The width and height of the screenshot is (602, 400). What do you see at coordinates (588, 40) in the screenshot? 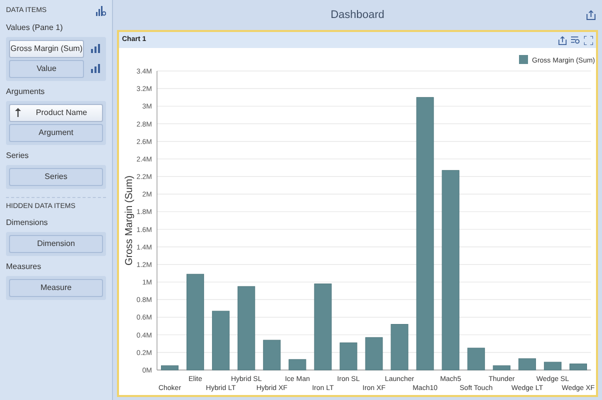
I see `maximize-icon` at bounding box center [588, 40].